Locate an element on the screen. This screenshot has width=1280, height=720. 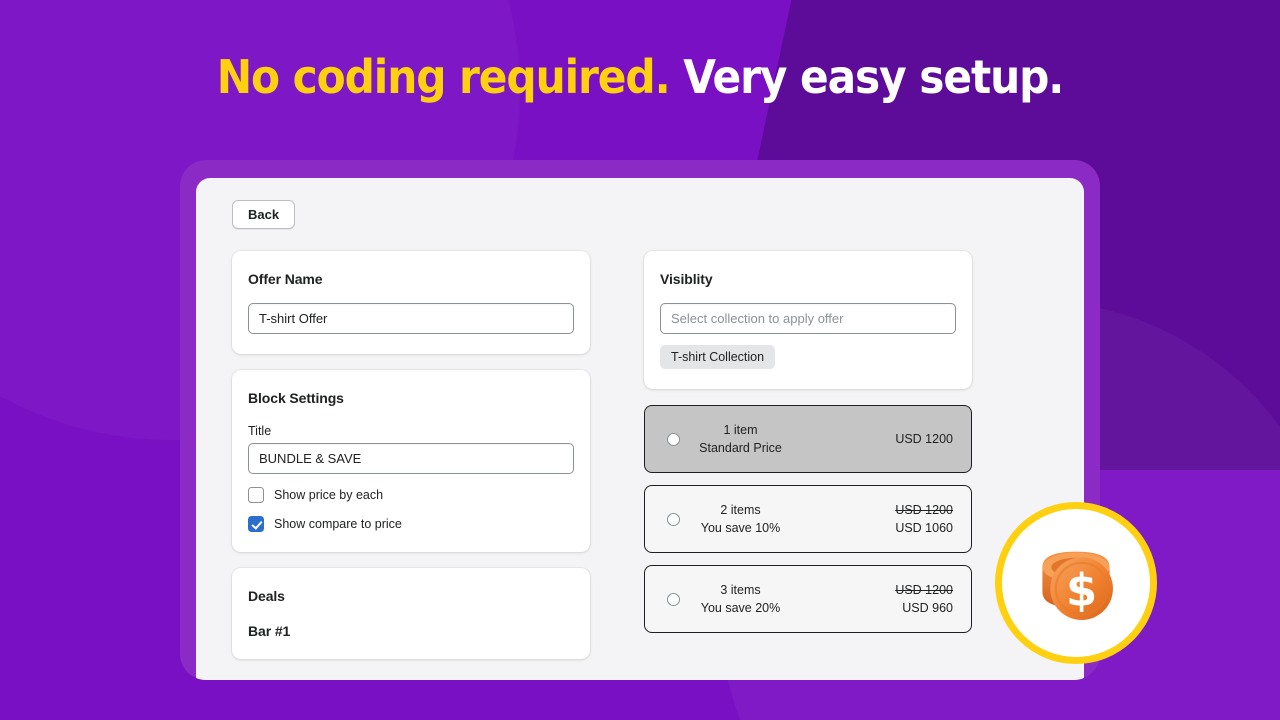
deals-title: Deals is located at coordinates (266, 596).